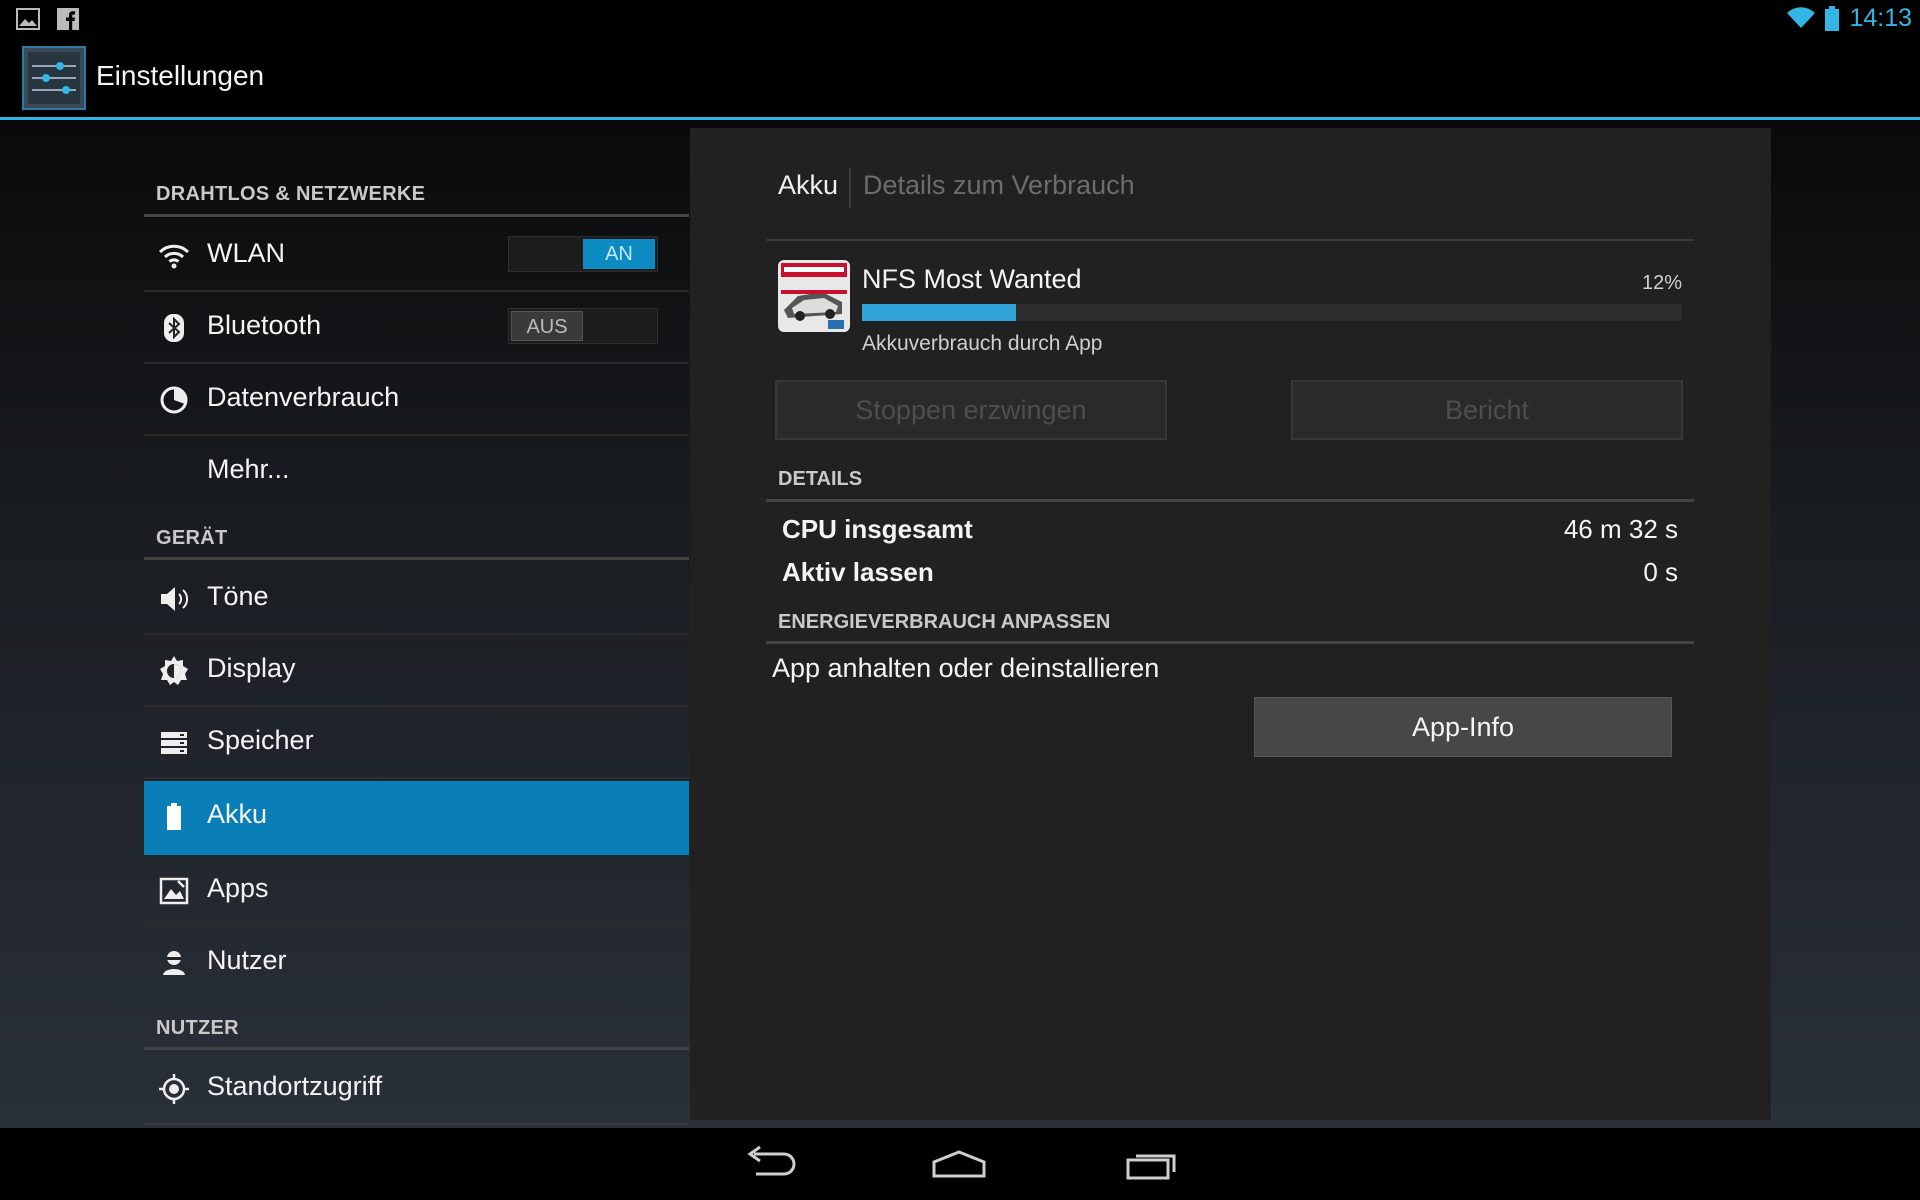  I want to click on status-bar: 14:13, so click(960, 19).